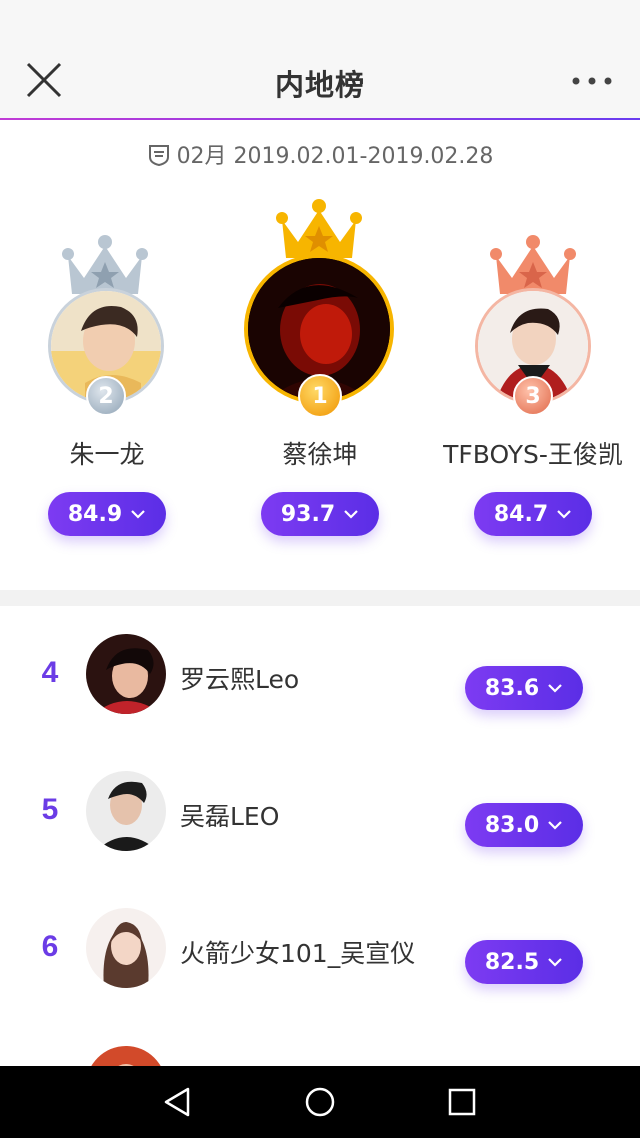  I want to click on home-circle-icon, so click(320, 1102).